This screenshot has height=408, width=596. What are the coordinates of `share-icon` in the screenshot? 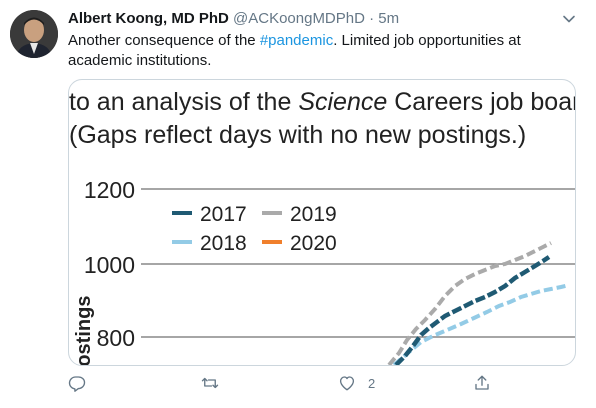 It's located at (482, 382).